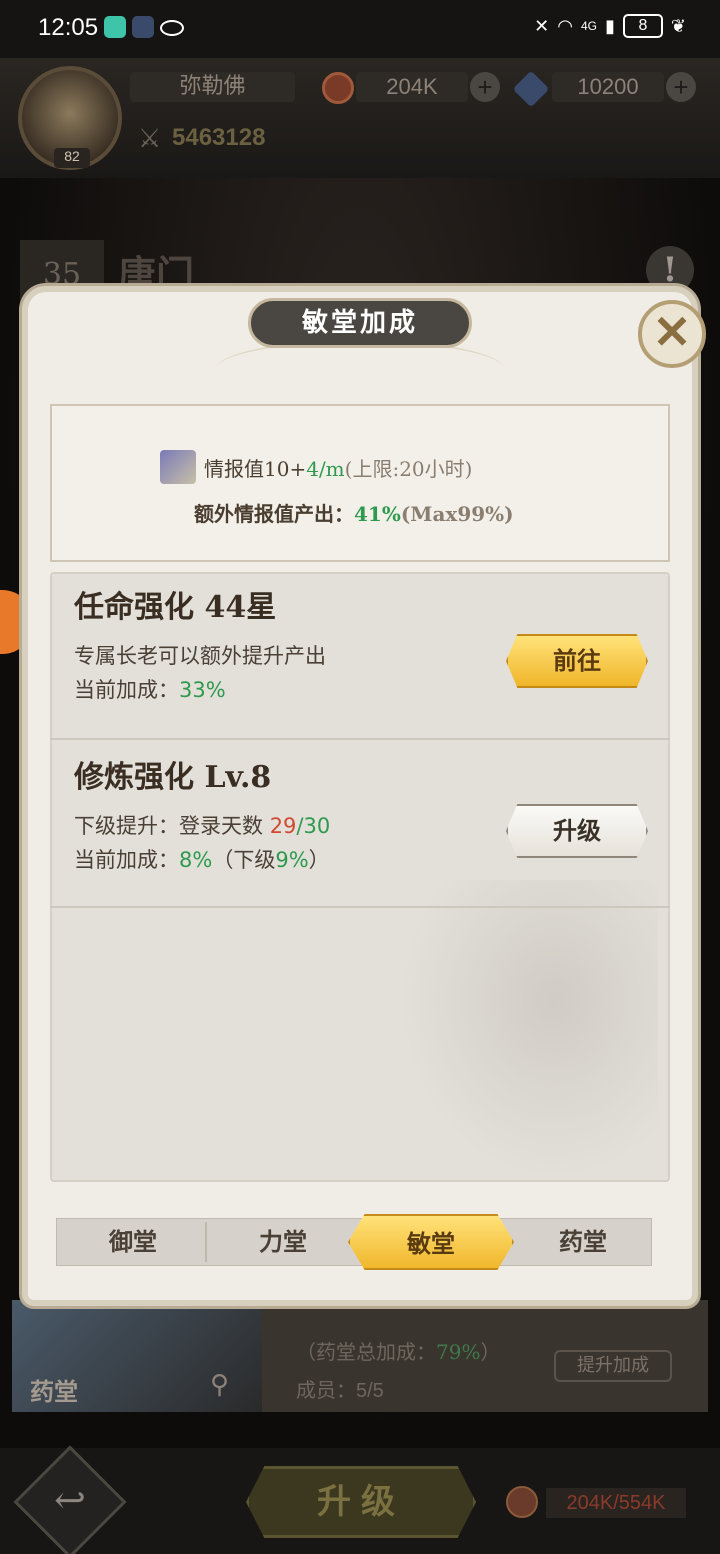 The width and height of the screenshot is (720, 1554). What do you see at coordinates (360, 323) in the screenshot?
I see `modal-title: 敏堂加成` at bounding box center [360, 323].